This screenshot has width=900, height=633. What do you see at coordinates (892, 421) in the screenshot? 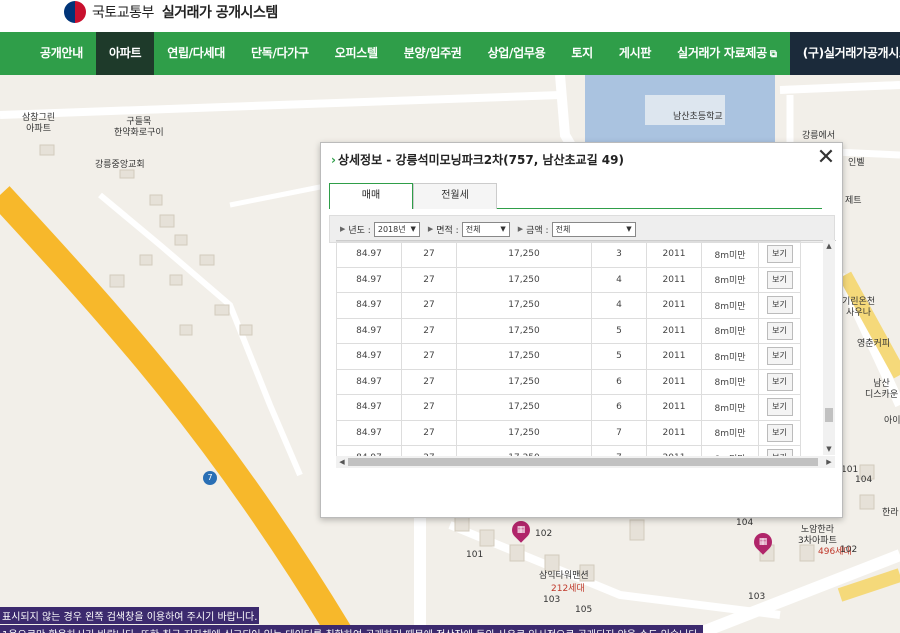
I see `map-label-aiy: 아이` at bounding box center [892, 421].